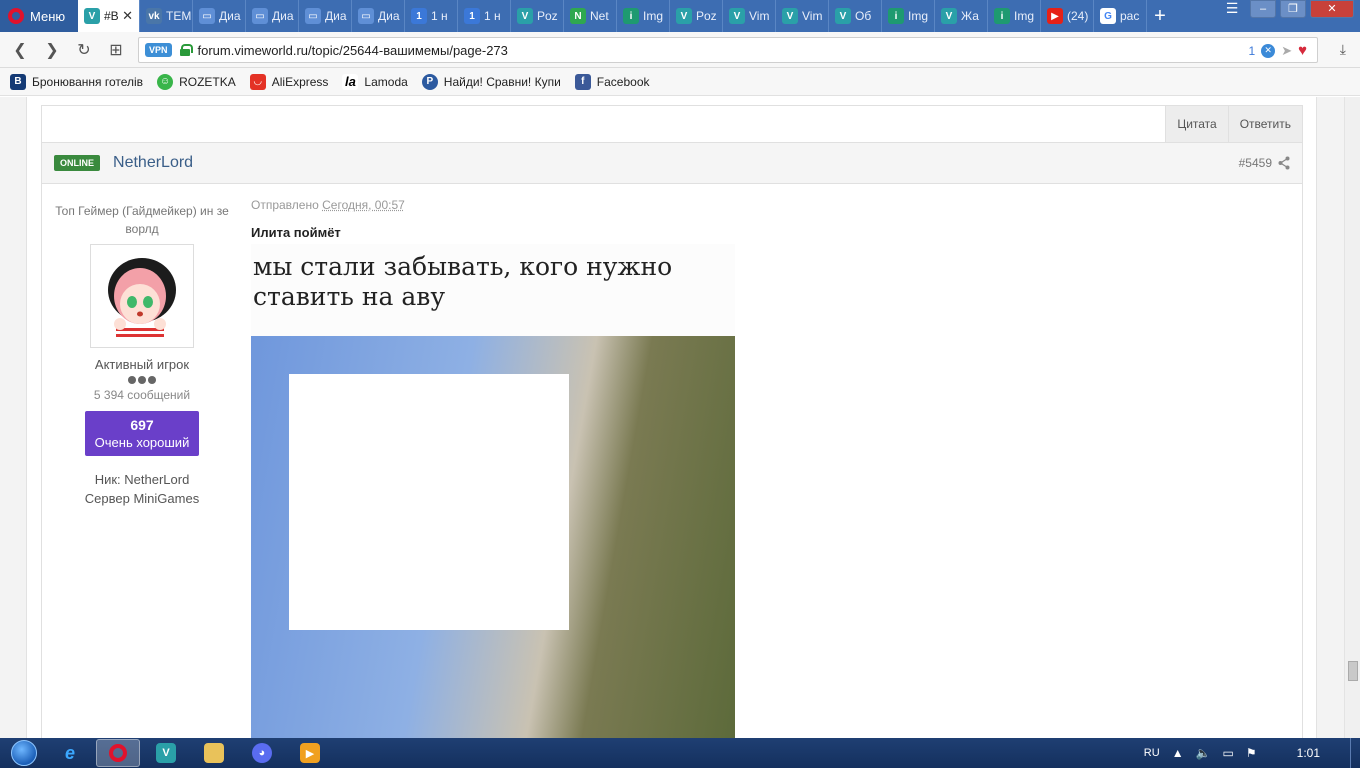 Image resolution: width=1360 pixels, height=768 pixels. What do you see at coordinates (492, 16) in the screenshot?
I see `tab-label: 1 н` at bounding box center [492, 16].